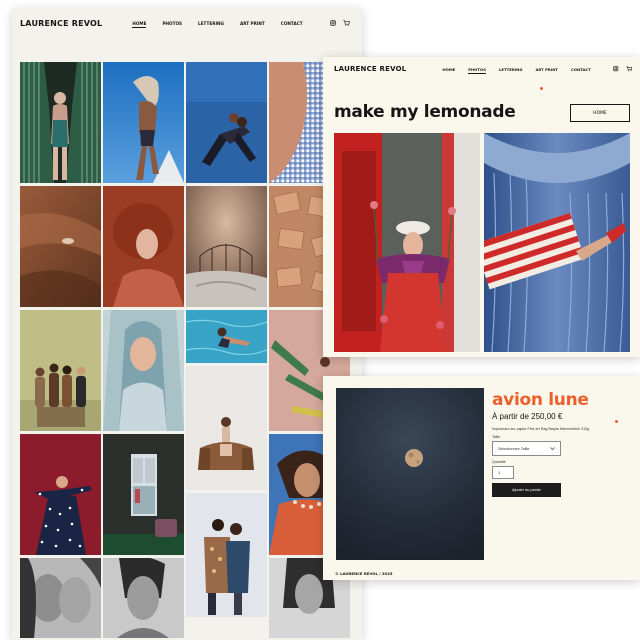 The height and width of the screenshot is (640, 640). I want to click on photo-woman-red-door, so click(407, 242).